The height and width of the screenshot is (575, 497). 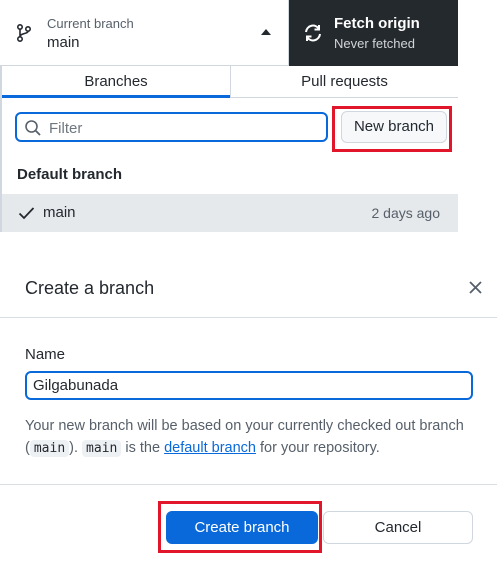 I want to click on current-branch-name: main, so click(x=63, y=42).